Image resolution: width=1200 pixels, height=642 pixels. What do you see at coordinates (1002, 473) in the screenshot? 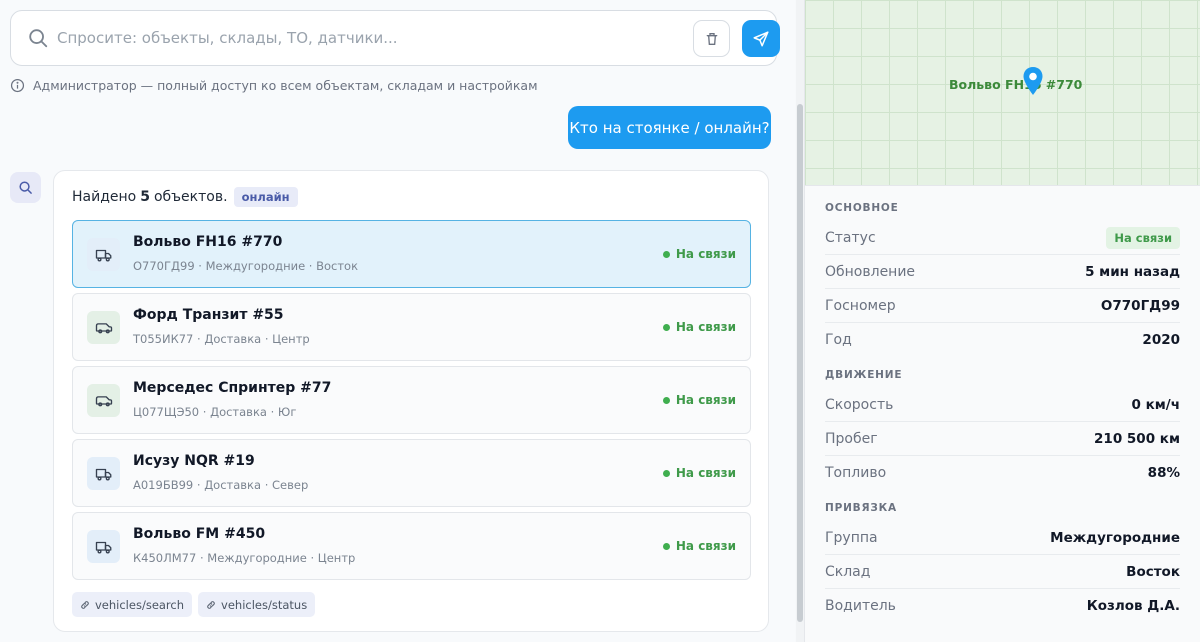
I see `detail-row-fuel: Топливо 88%` at bounding box center [1002, 473].